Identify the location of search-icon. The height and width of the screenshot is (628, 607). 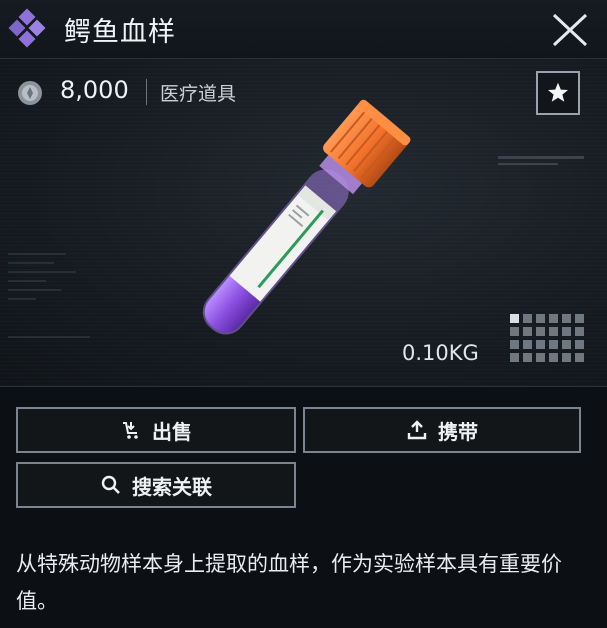
(110, 484).